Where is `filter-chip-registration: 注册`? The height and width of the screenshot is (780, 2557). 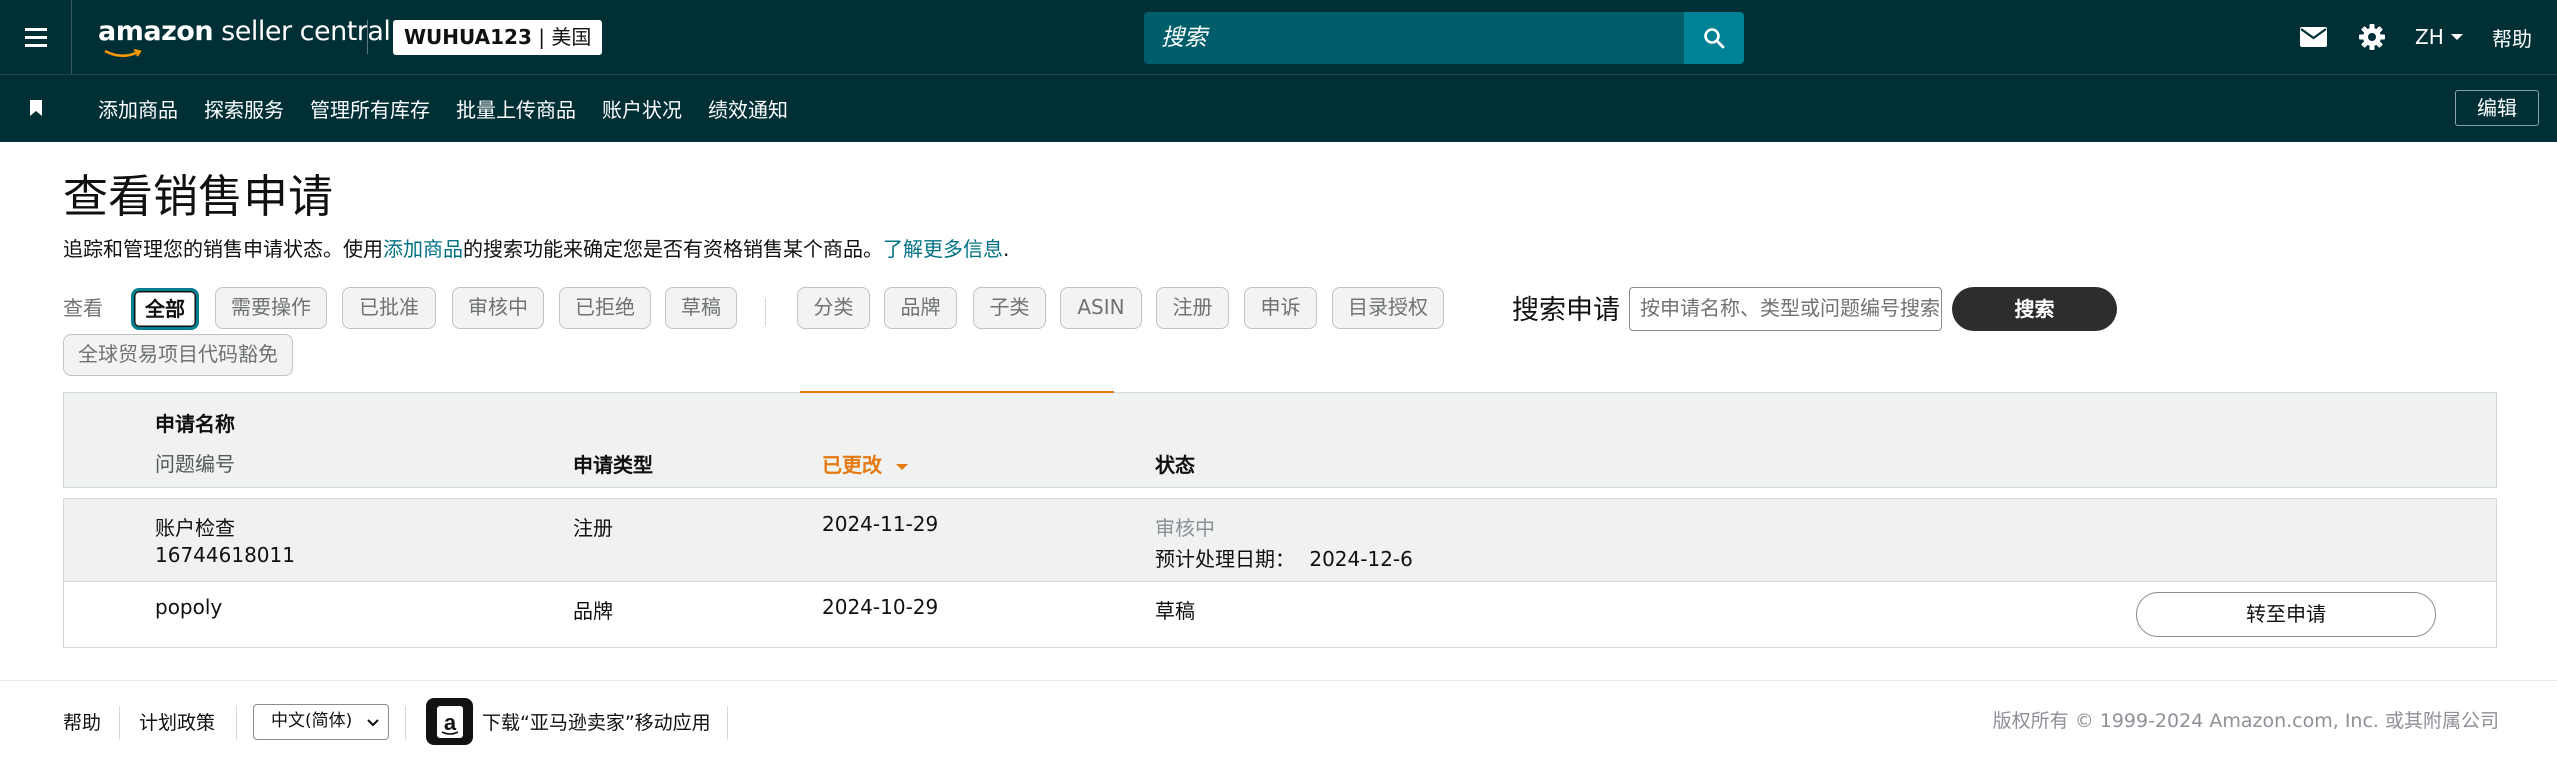 filter-chip-registration: 注册 is located at coordinates (1192, 308).